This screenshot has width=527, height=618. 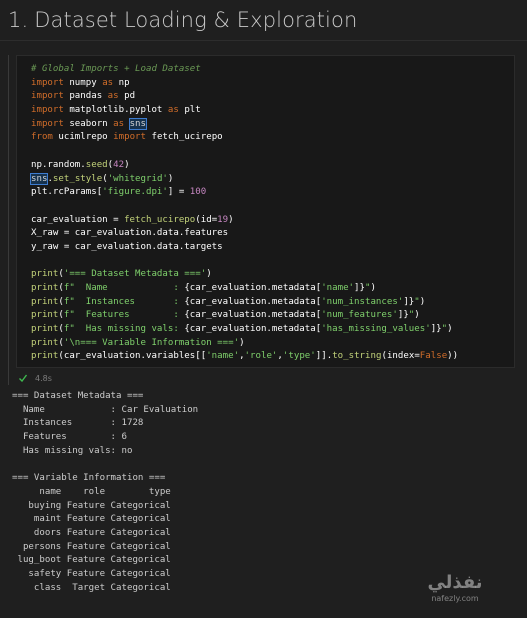 I want to click on code-token: np, so click(x=121, y=82).